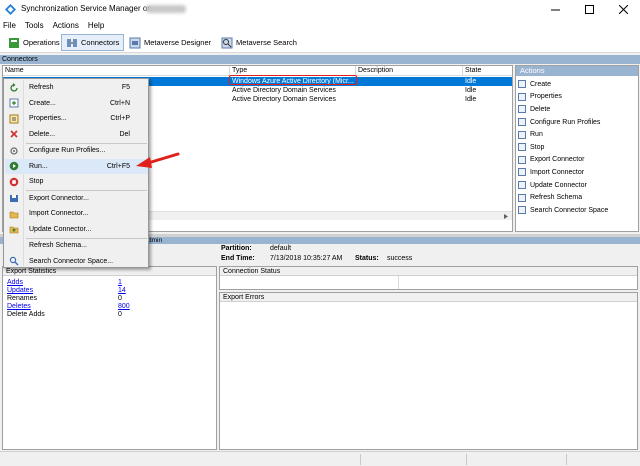 The image size is (640, 466). What do you see at coordinates (487, 71) in the screenshot?
I see `column-header-state: State` at bounding box center [487, 71].